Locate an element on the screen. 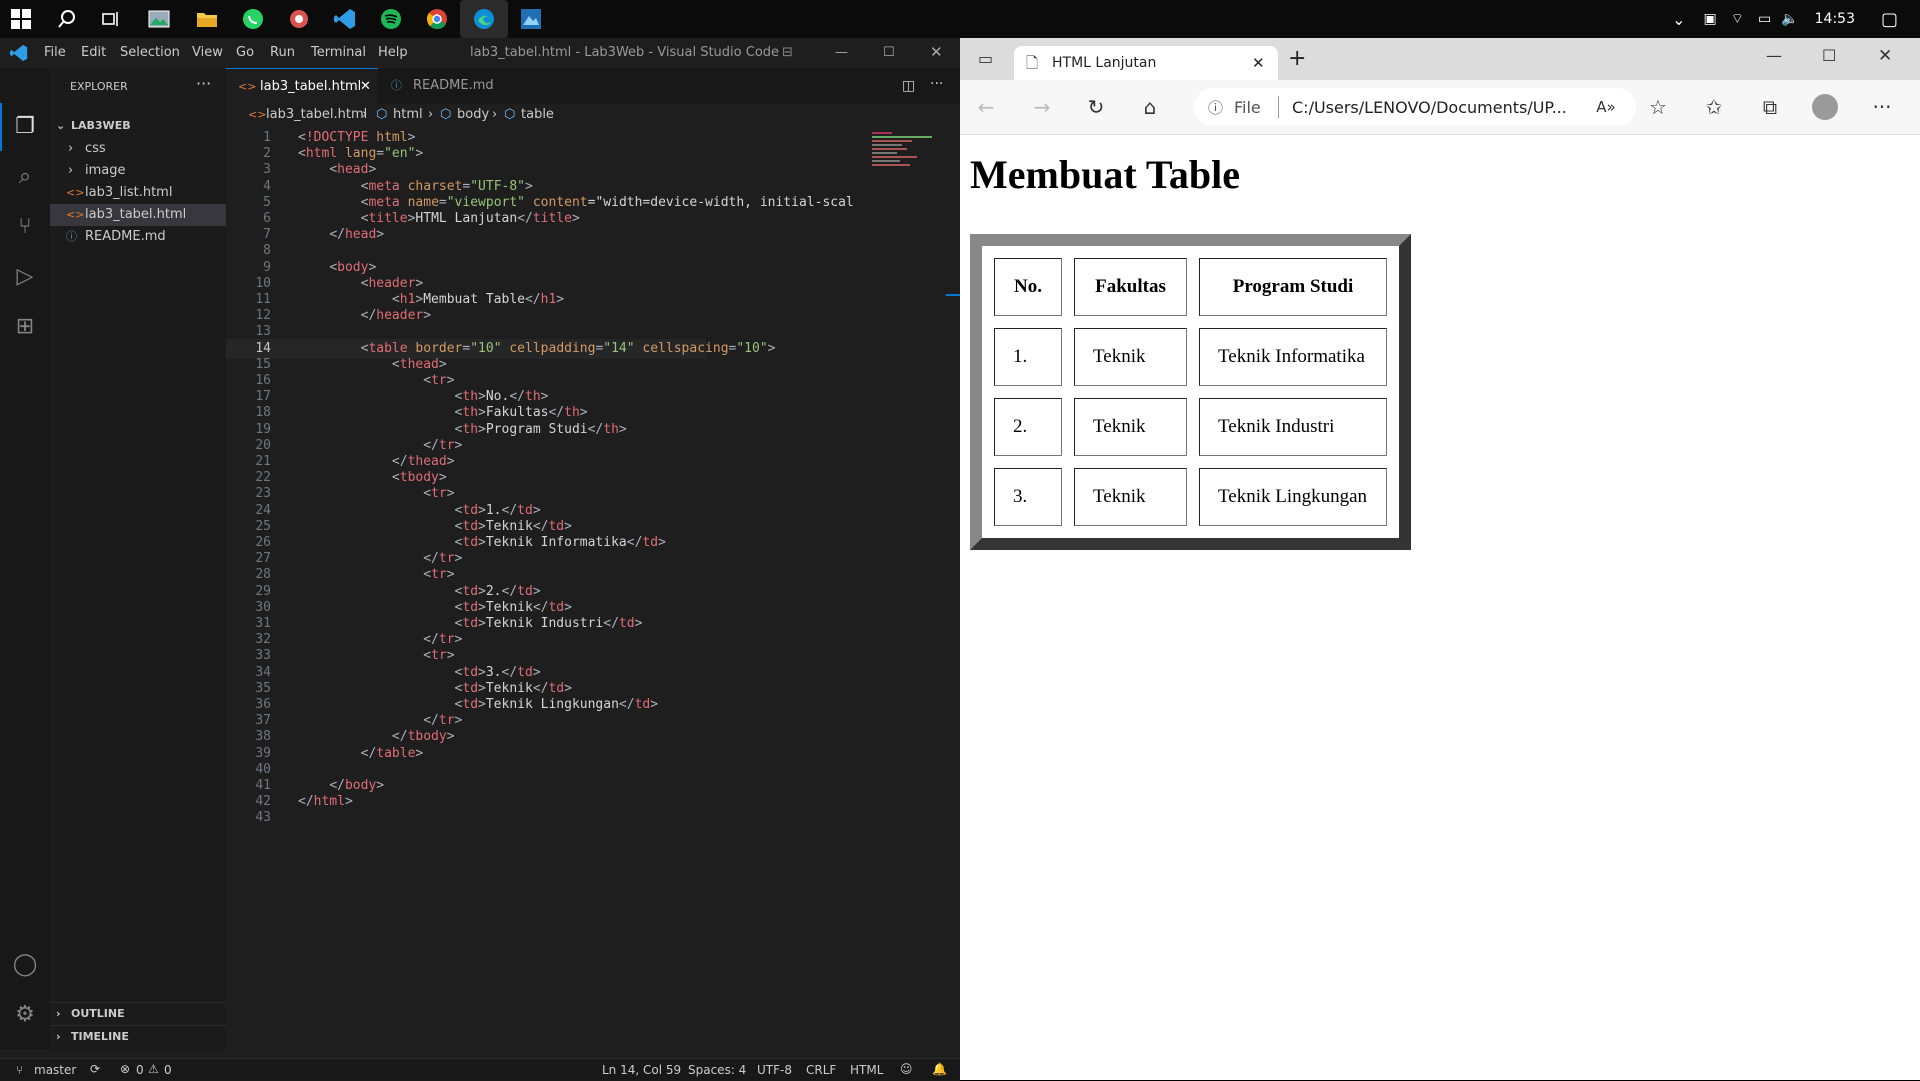 Image resolution: width=1920 pixels, height=1081 pixels. symbol-icon: ⬡ is located at coordinates (510, 114).